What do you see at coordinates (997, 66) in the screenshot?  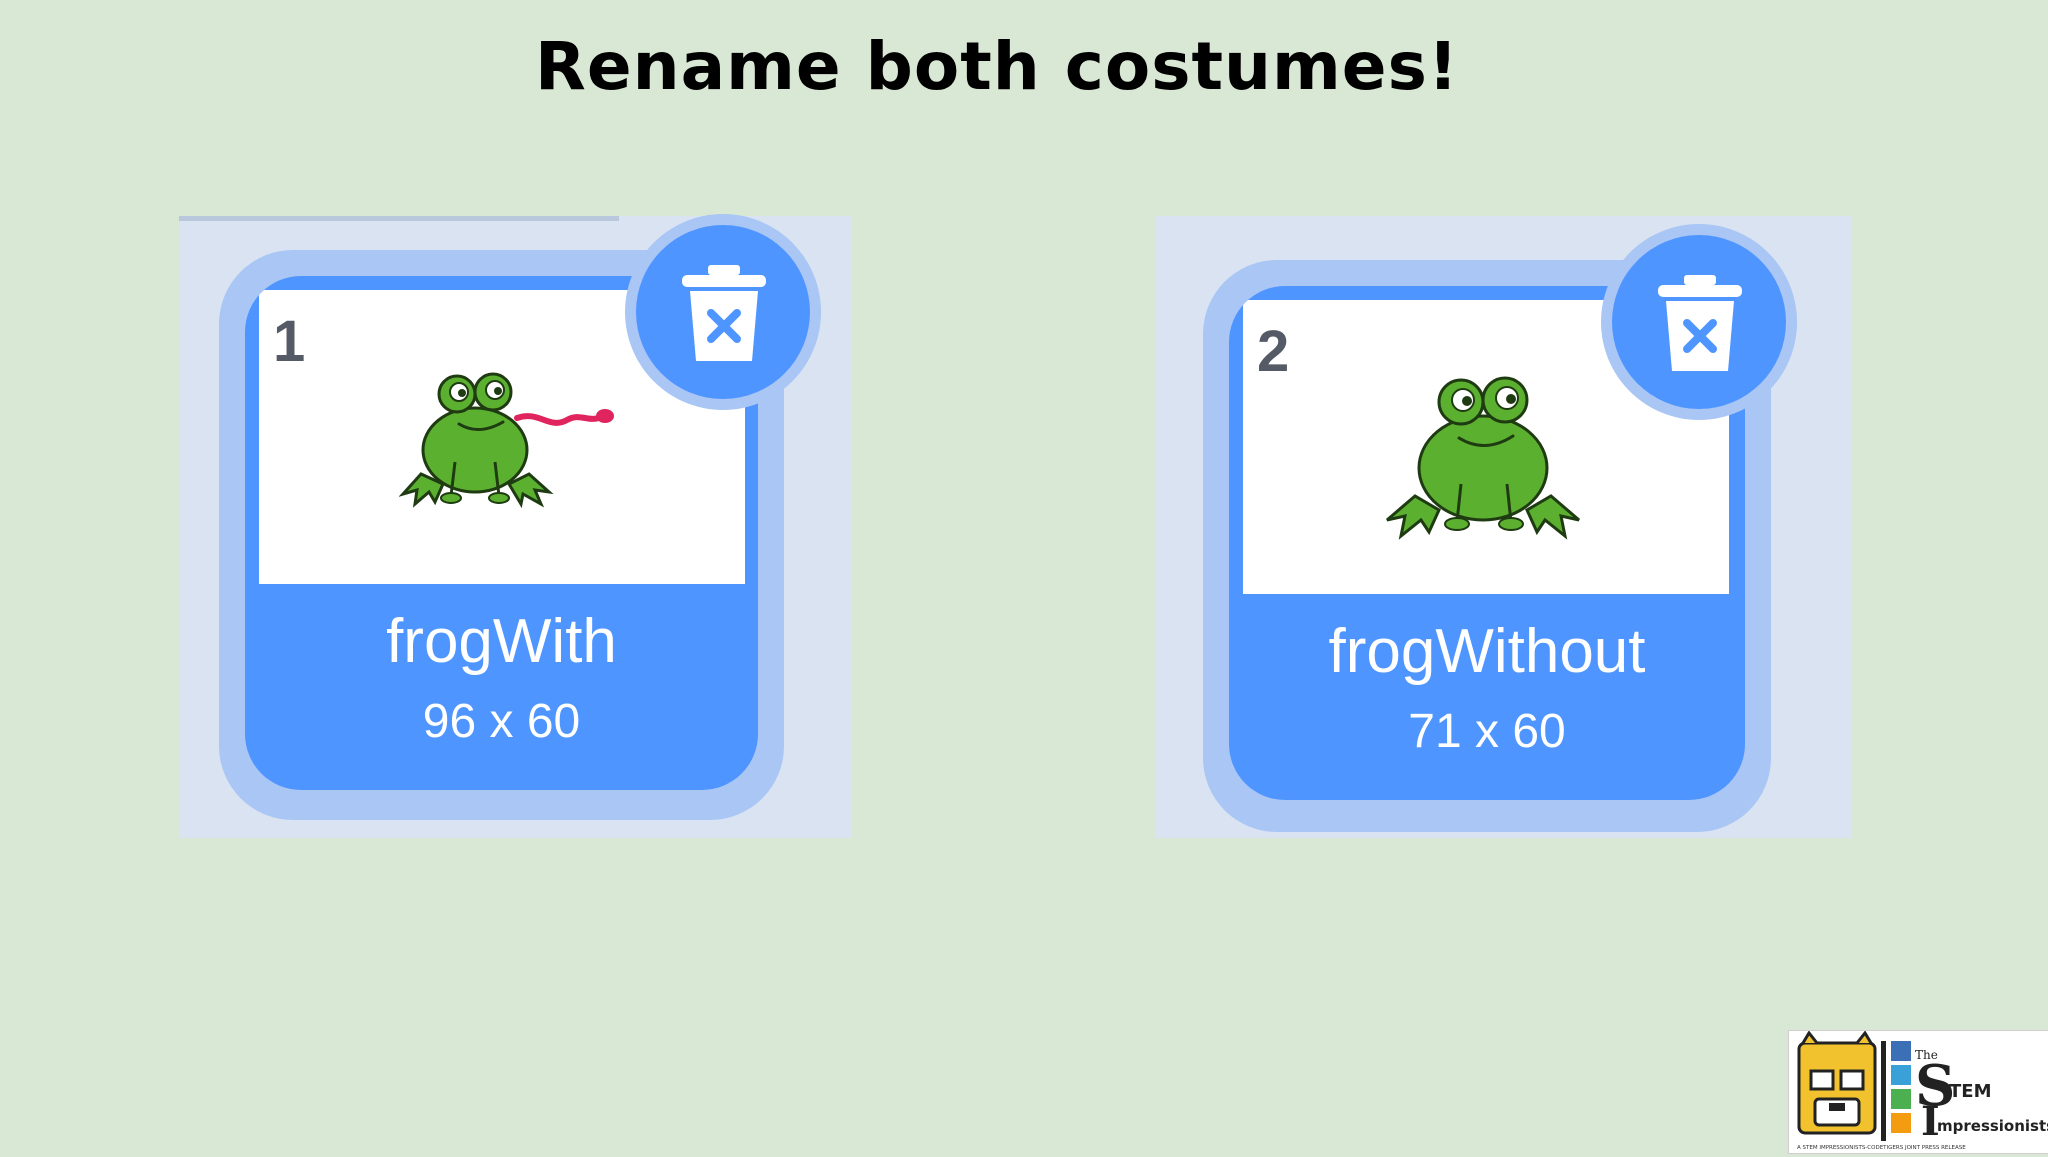 I see `slide-title: Rename both costumes!` at bounding box center [997, 66].